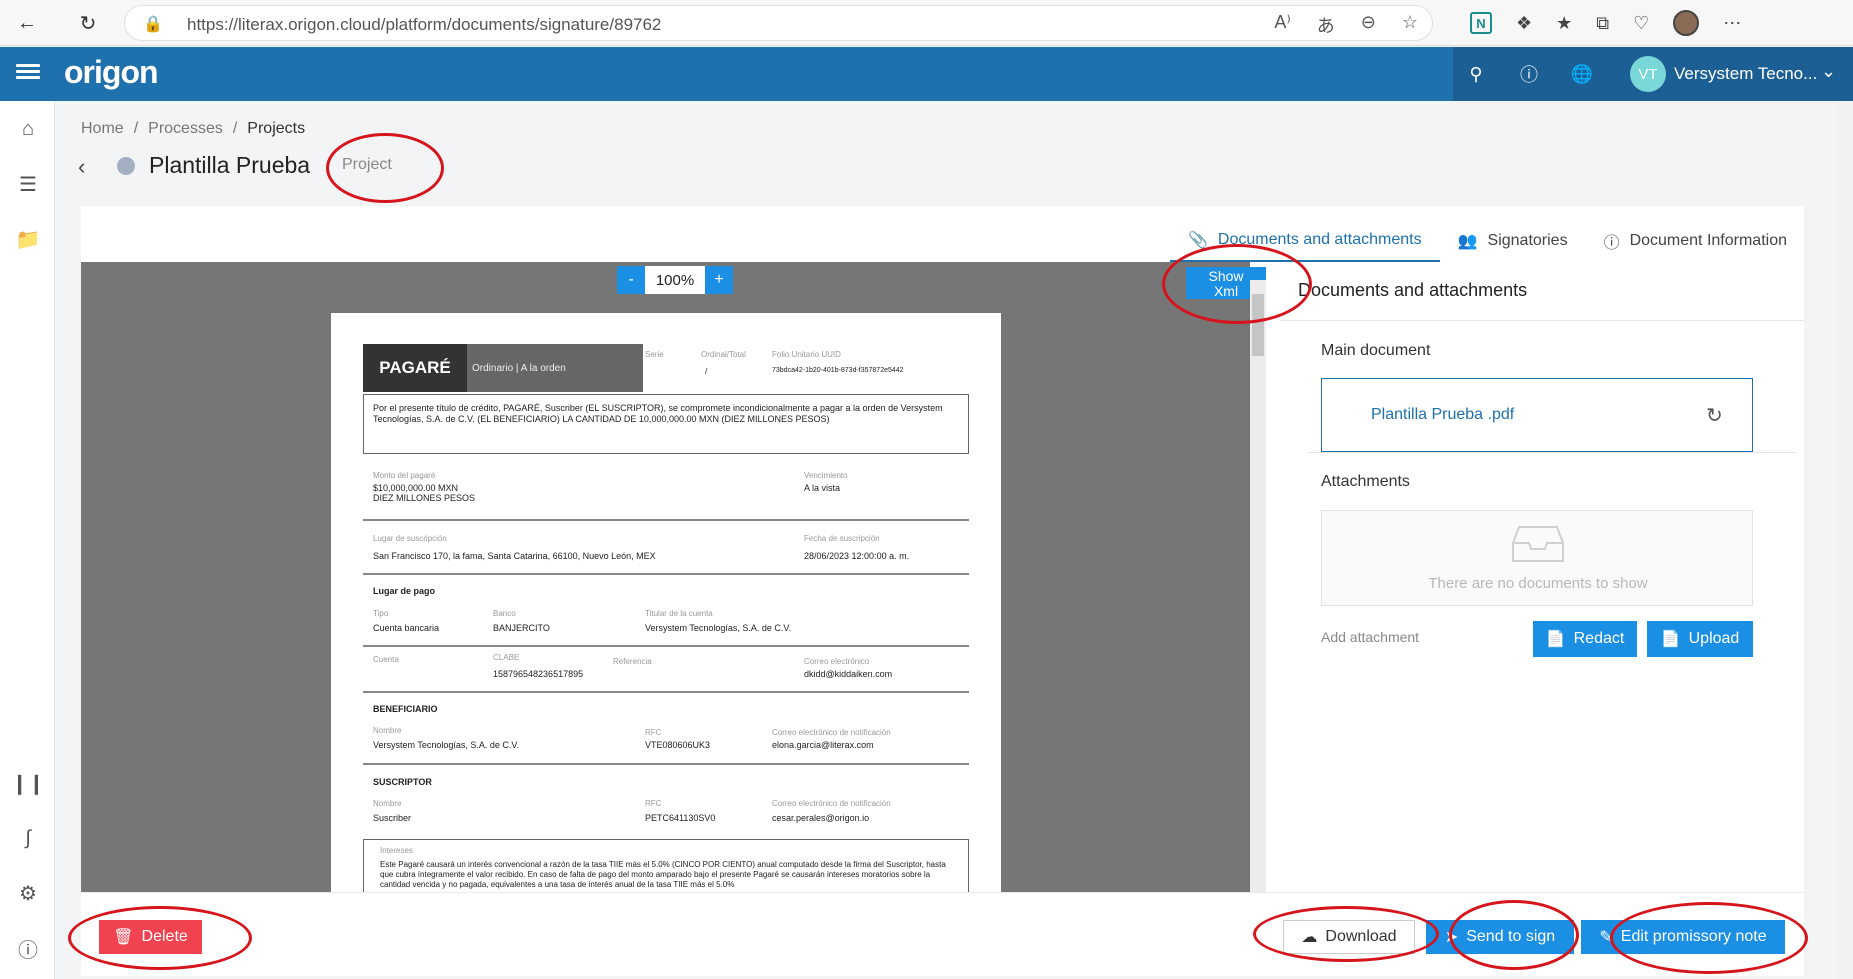  What do you see at coordinates (822, 488) in the screenshot?
I see `venc-value: A la vista` at bounding box center [822, 488].